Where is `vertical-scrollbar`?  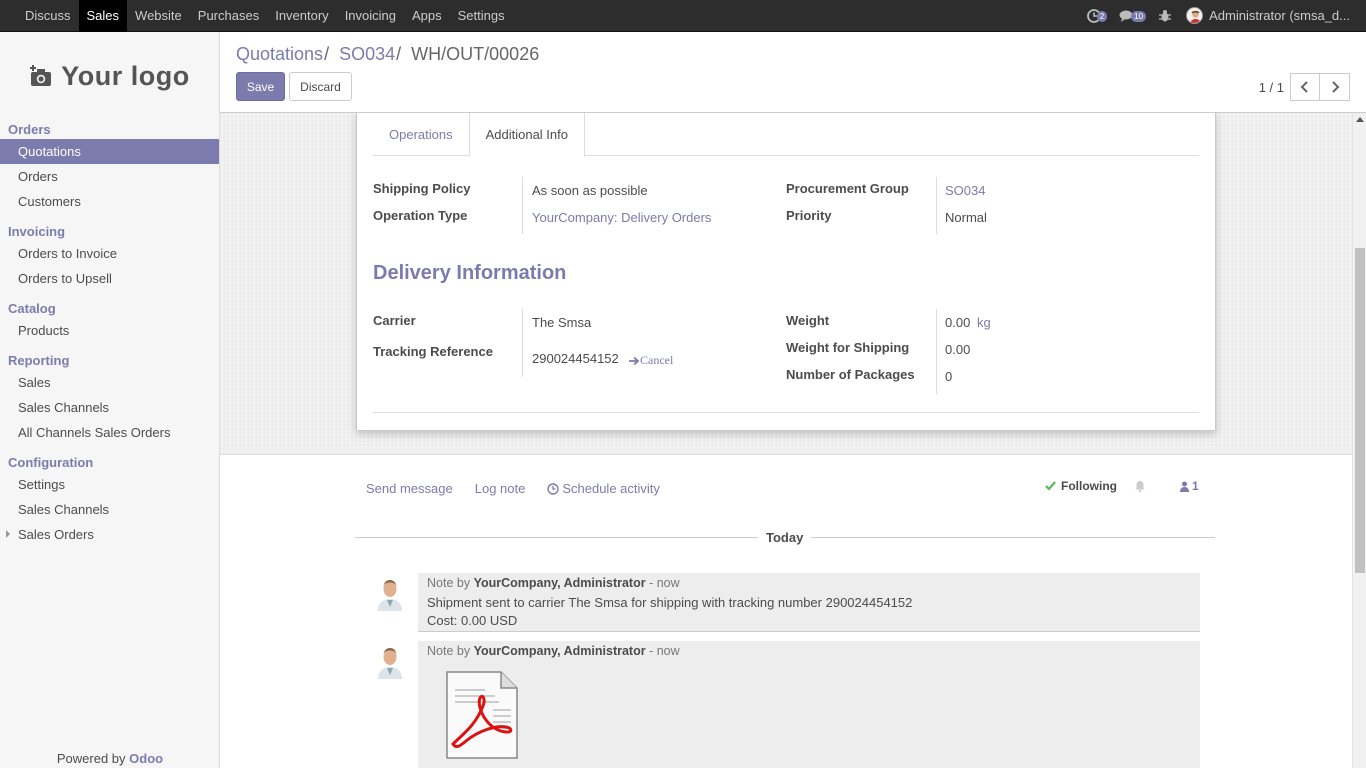
vertical-scrollbar is located at coordinates (1359, 440).